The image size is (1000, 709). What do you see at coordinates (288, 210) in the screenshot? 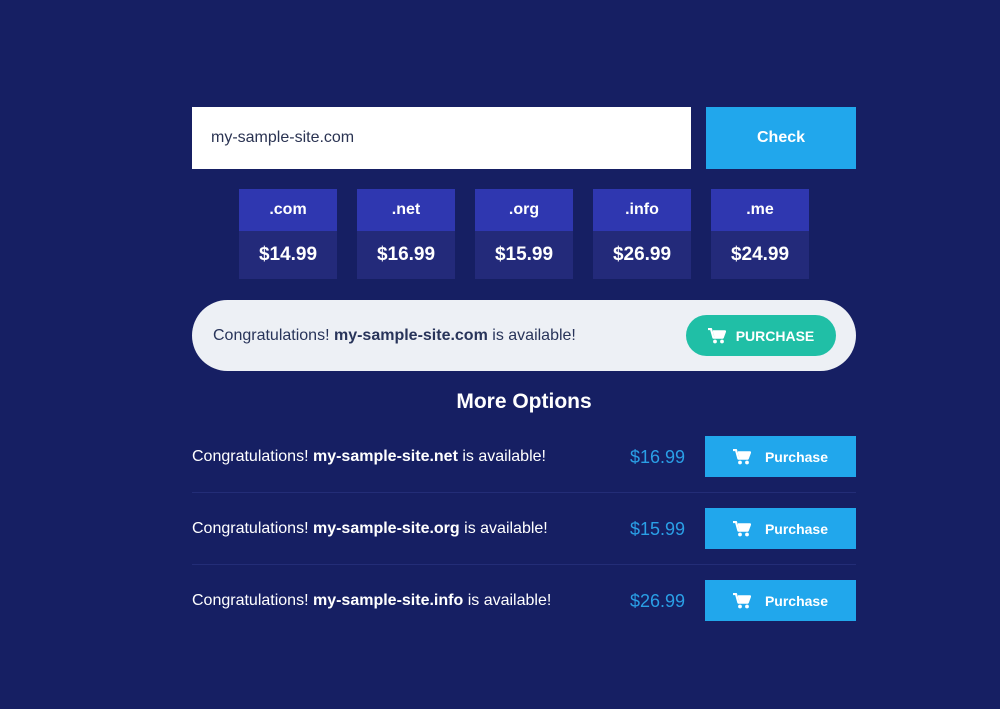
I see `tld-name: .com` at bounding box center [288, 210].